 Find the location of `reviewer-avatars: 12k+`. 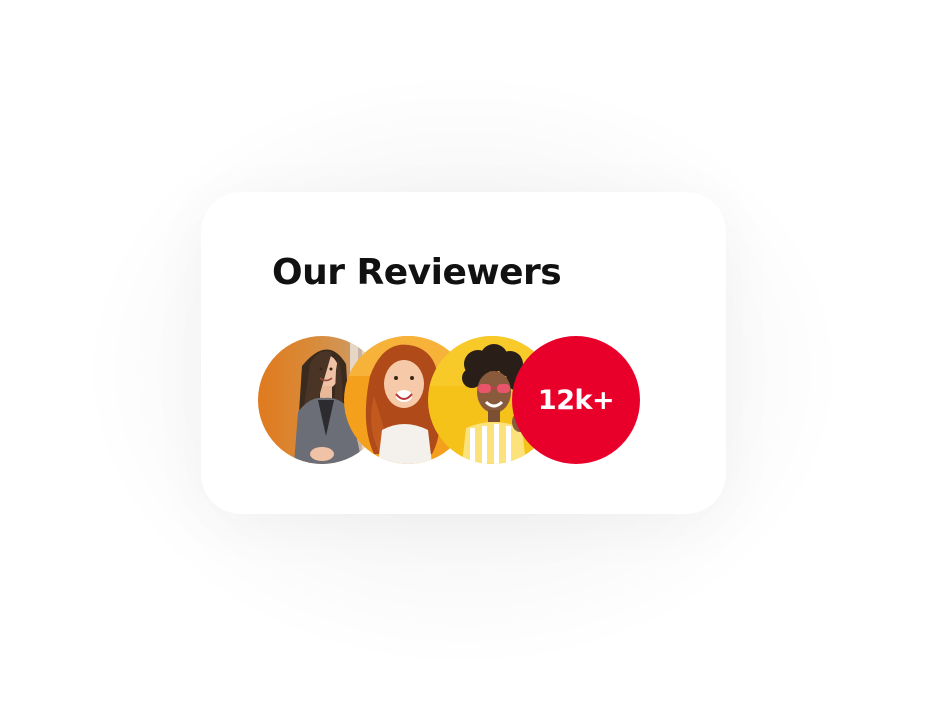

reviewer-avatars: 12k+ is located at coordinates (450, 400).